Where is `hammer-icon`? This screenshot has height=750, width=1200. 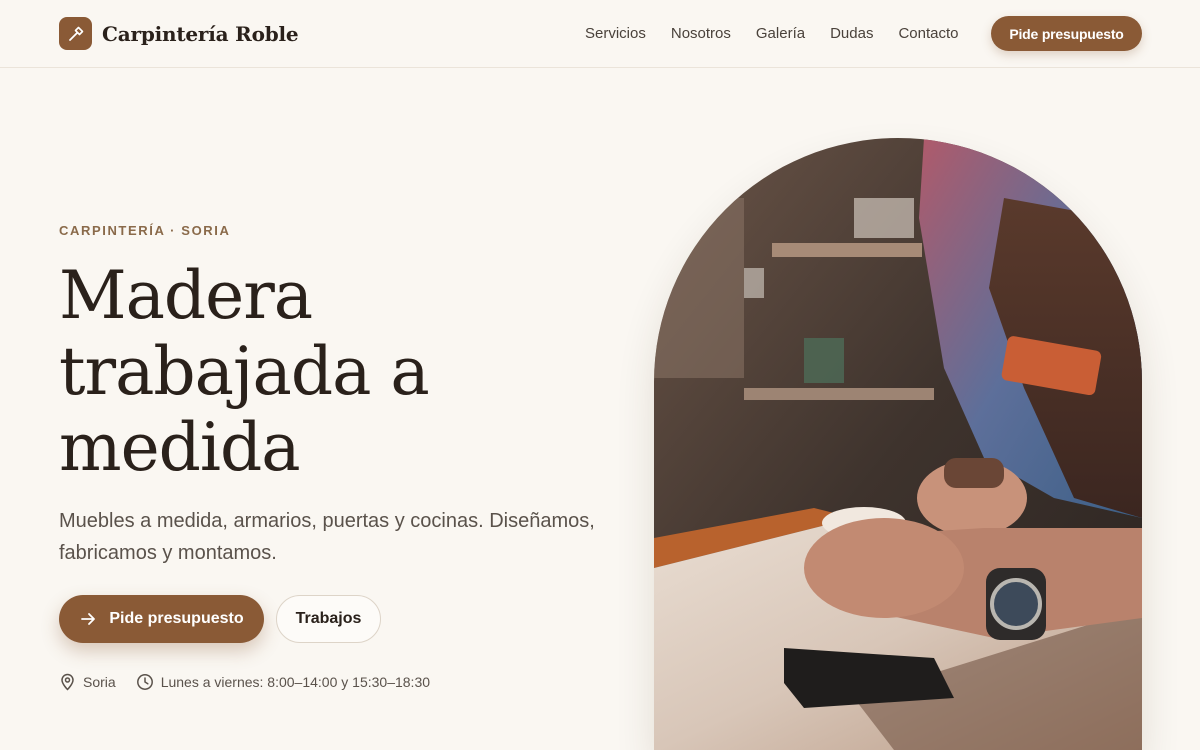
hammer-icon is located at coordinates (75, 33).